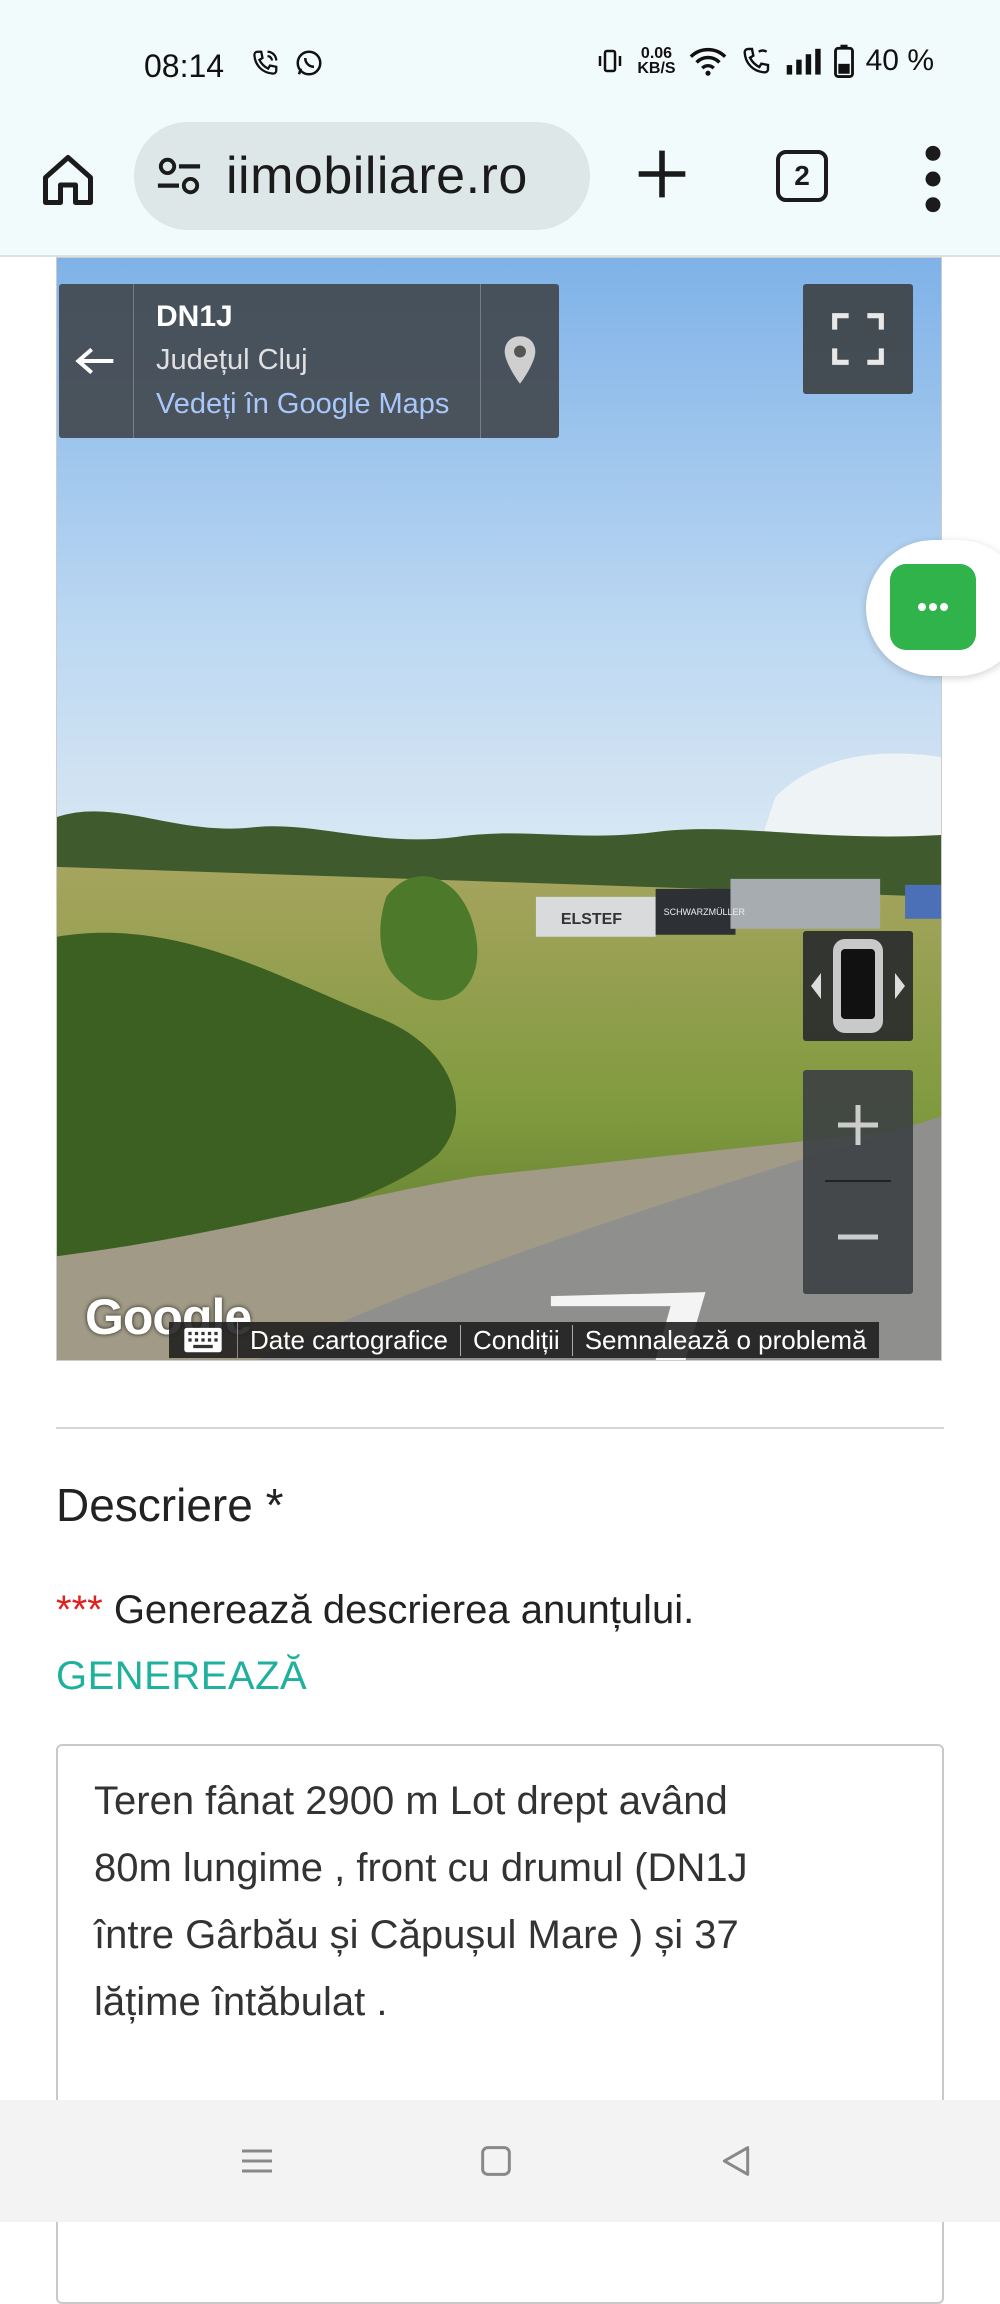  Describe the element at coordinates (843, 61) in the screenshot. I see `battery-icon` at that location.